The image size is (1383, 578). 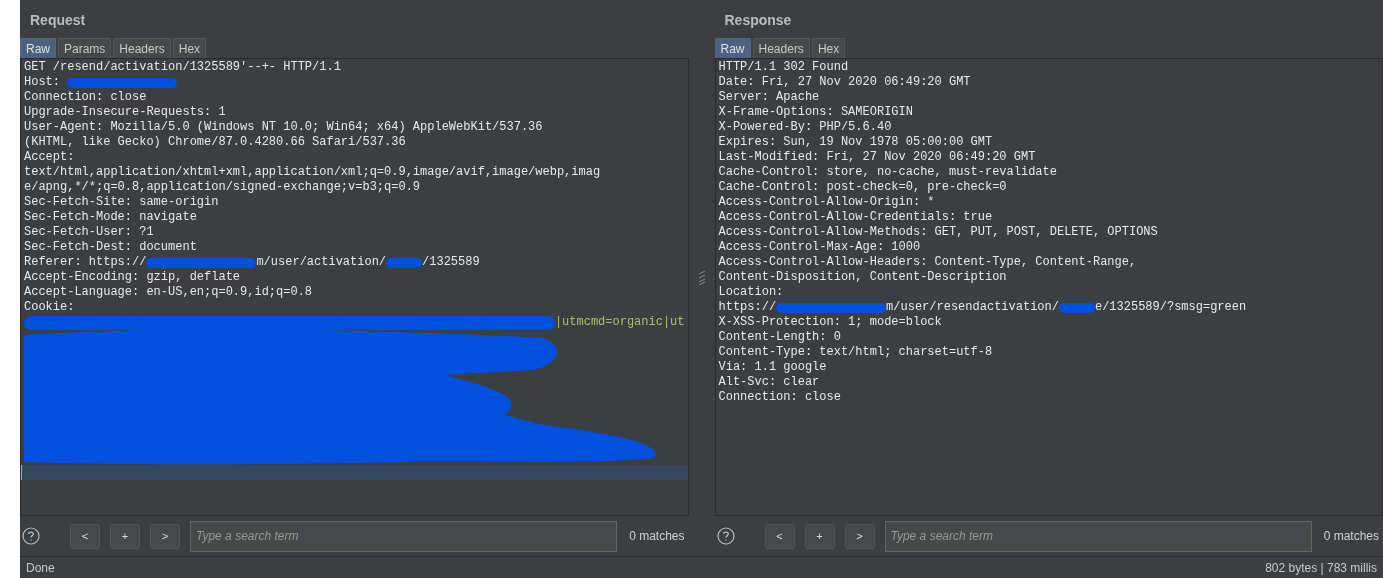 I want to click on code-text: Server: Apache, so click(x=769, y=97).